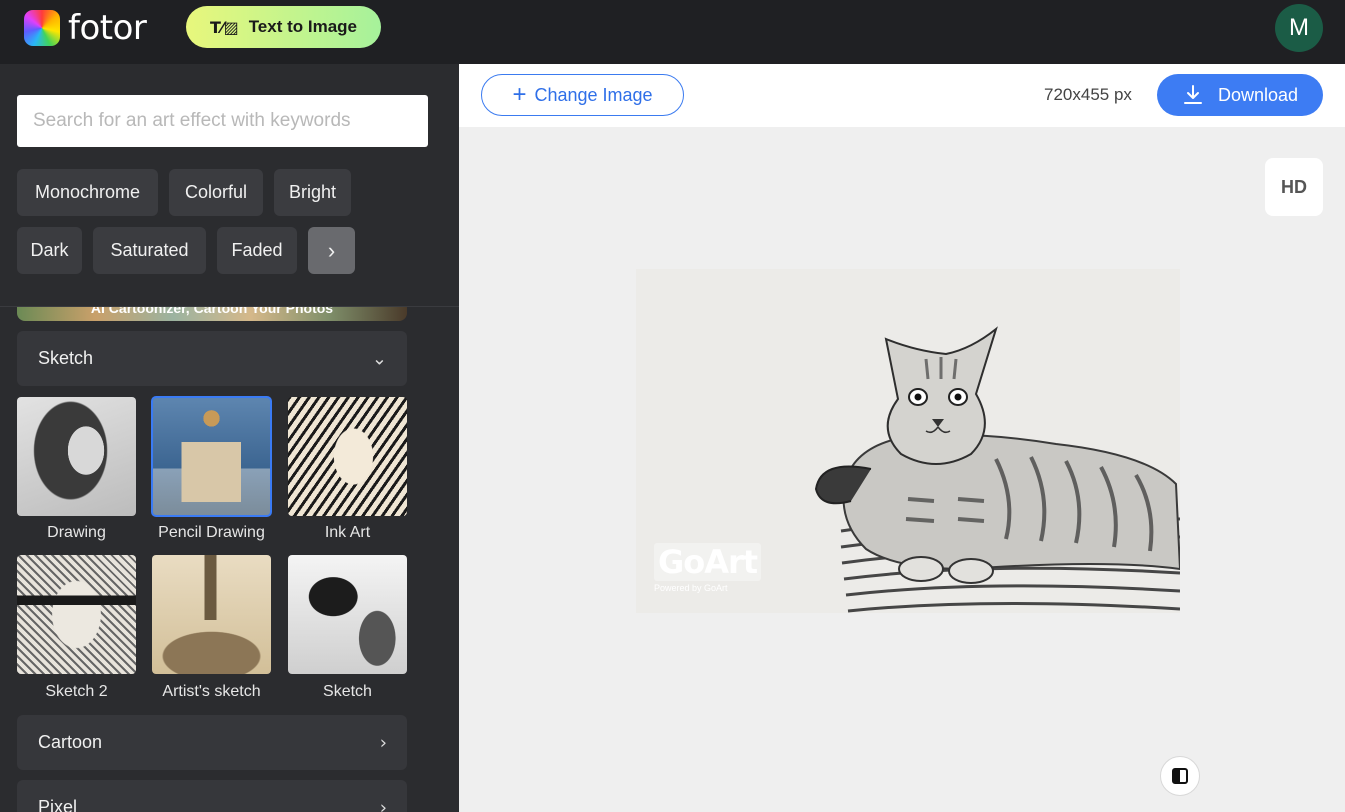 Image resolution: width=1345 pixels, height=812 pixels. Describe the element at coordinates (222, 121) in the screenshot. I see `effect-search-input` at that location.